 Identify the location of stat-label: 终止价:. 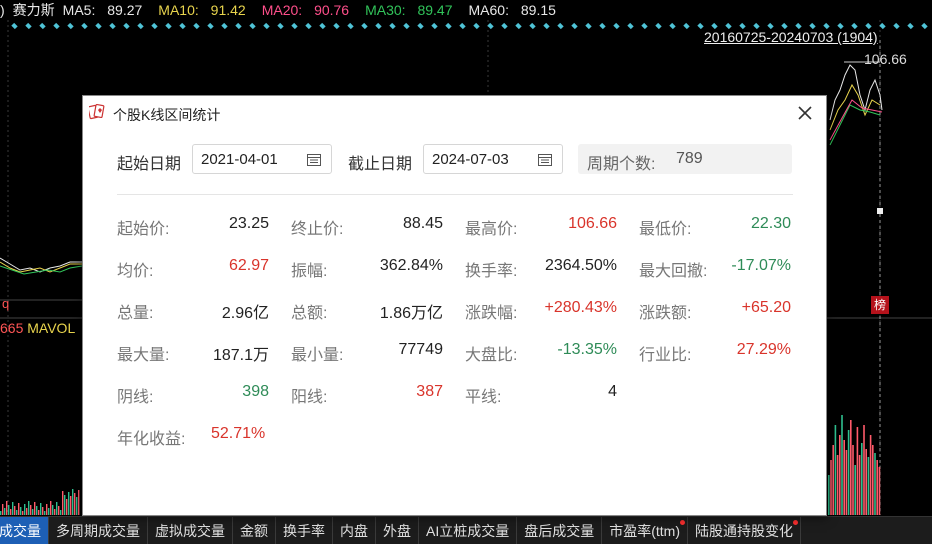
(317, 229).